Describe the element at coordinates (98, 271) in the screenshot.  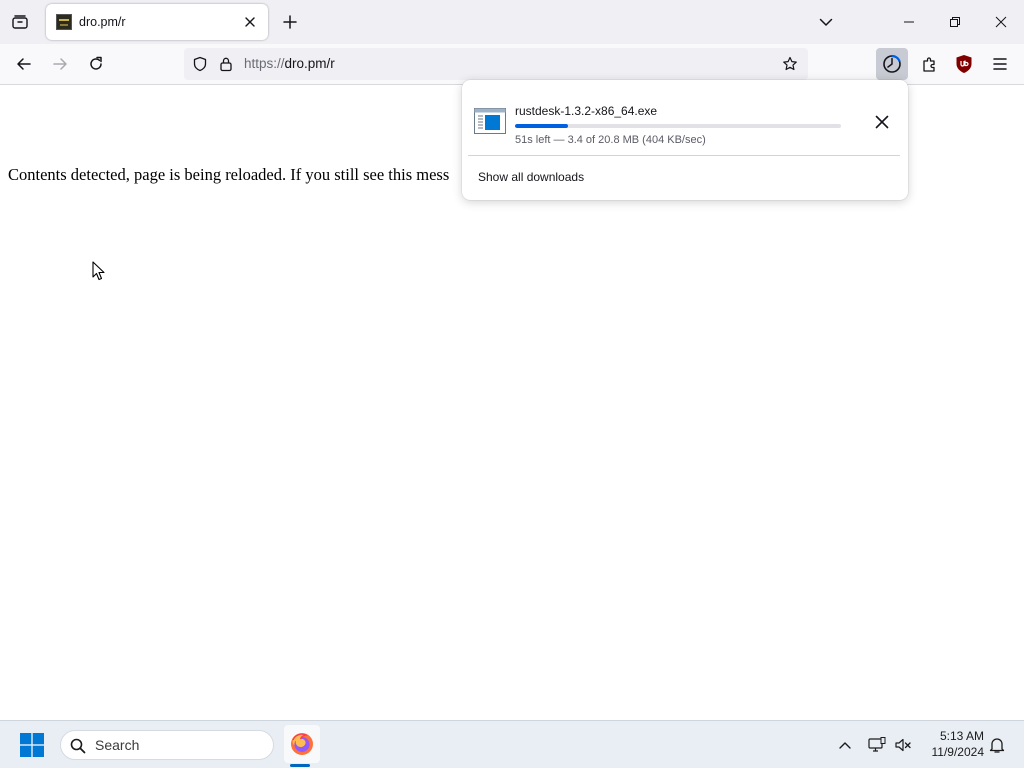
I see `mouse-cursor-icon` at that location.